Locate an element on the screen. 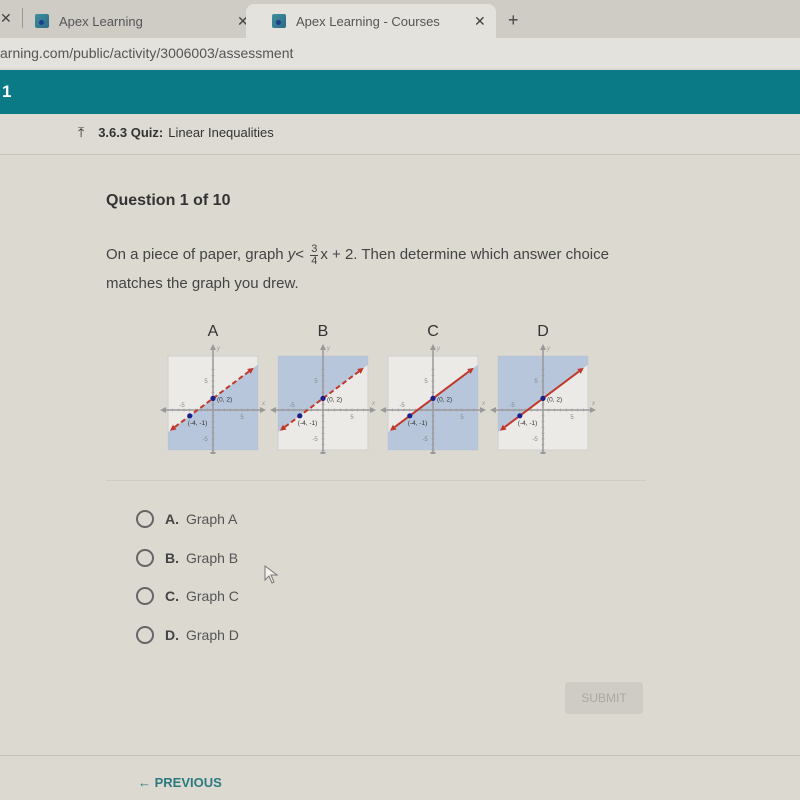 The image size is (800, 800). previous-button: ← PREVIOUS is located at coordinates (180, 782).